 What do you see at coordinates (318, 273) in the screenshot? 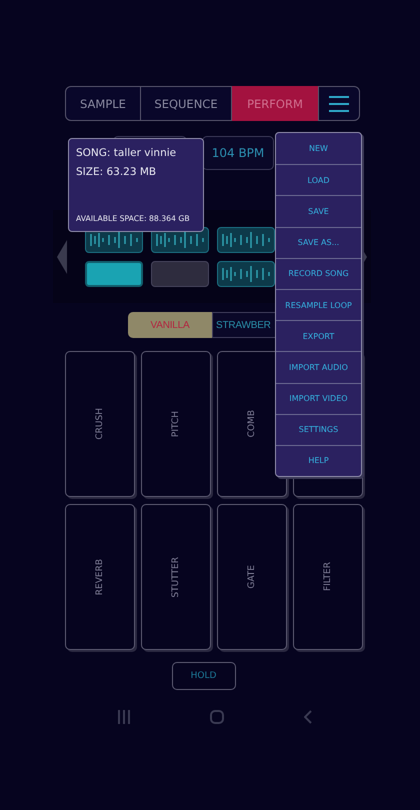
I see `menu-item: RECORD SONG` at bounding box center [318, 273].